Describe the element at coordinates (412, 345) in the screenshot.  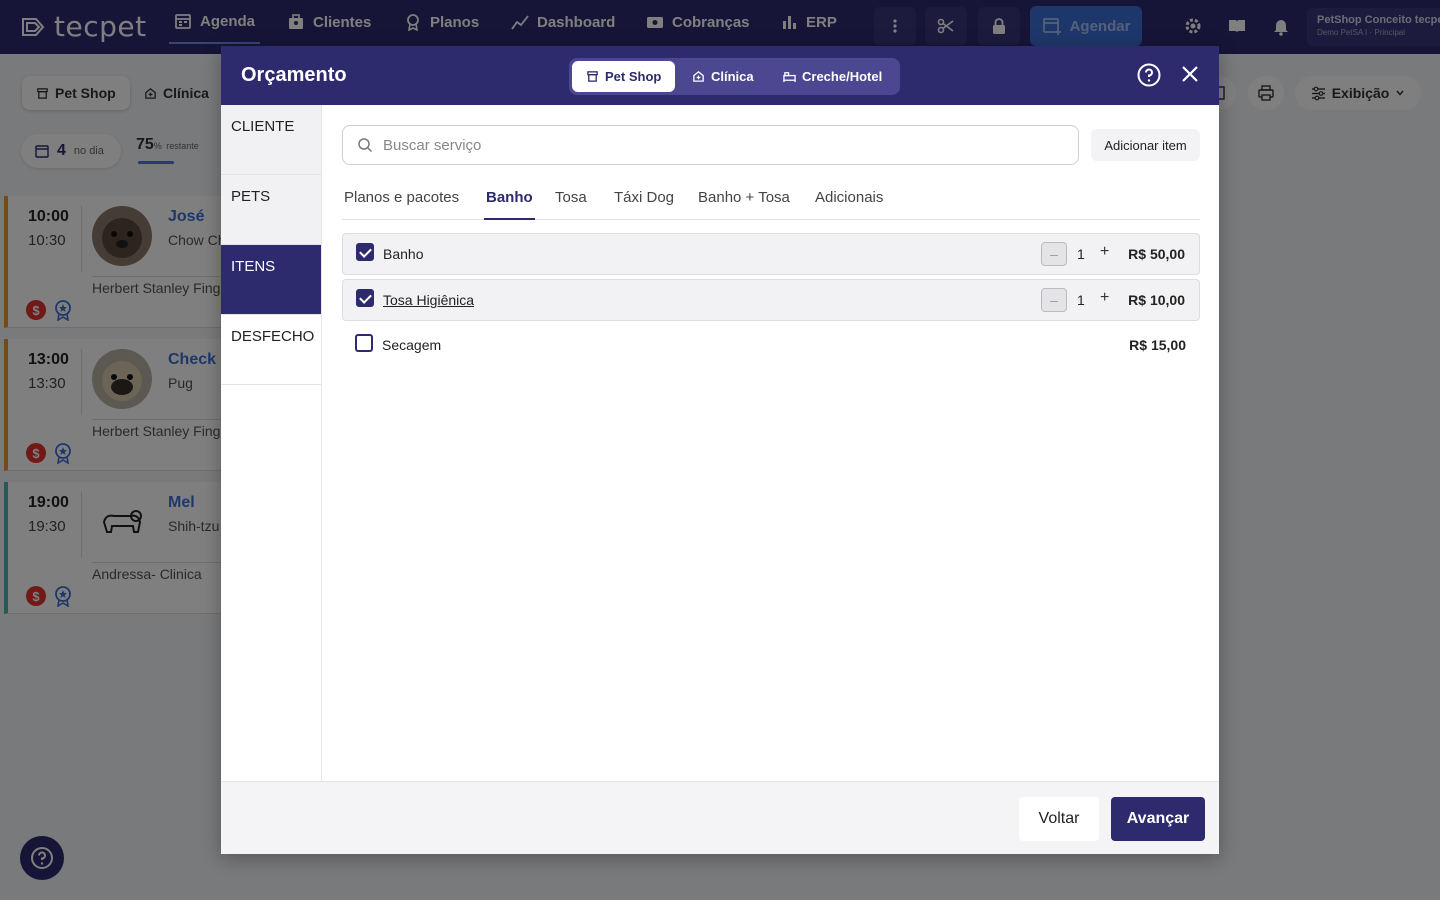
I see `item-name: Secagem` at that location.